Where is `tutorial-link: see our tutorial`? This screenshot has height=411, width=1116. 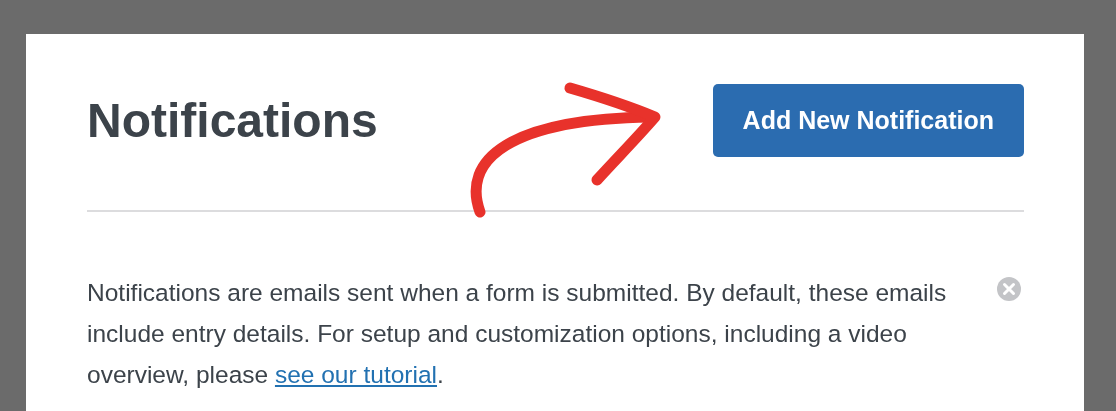
tutorial-link: see our tutorial is located at coordinates (355, 374).